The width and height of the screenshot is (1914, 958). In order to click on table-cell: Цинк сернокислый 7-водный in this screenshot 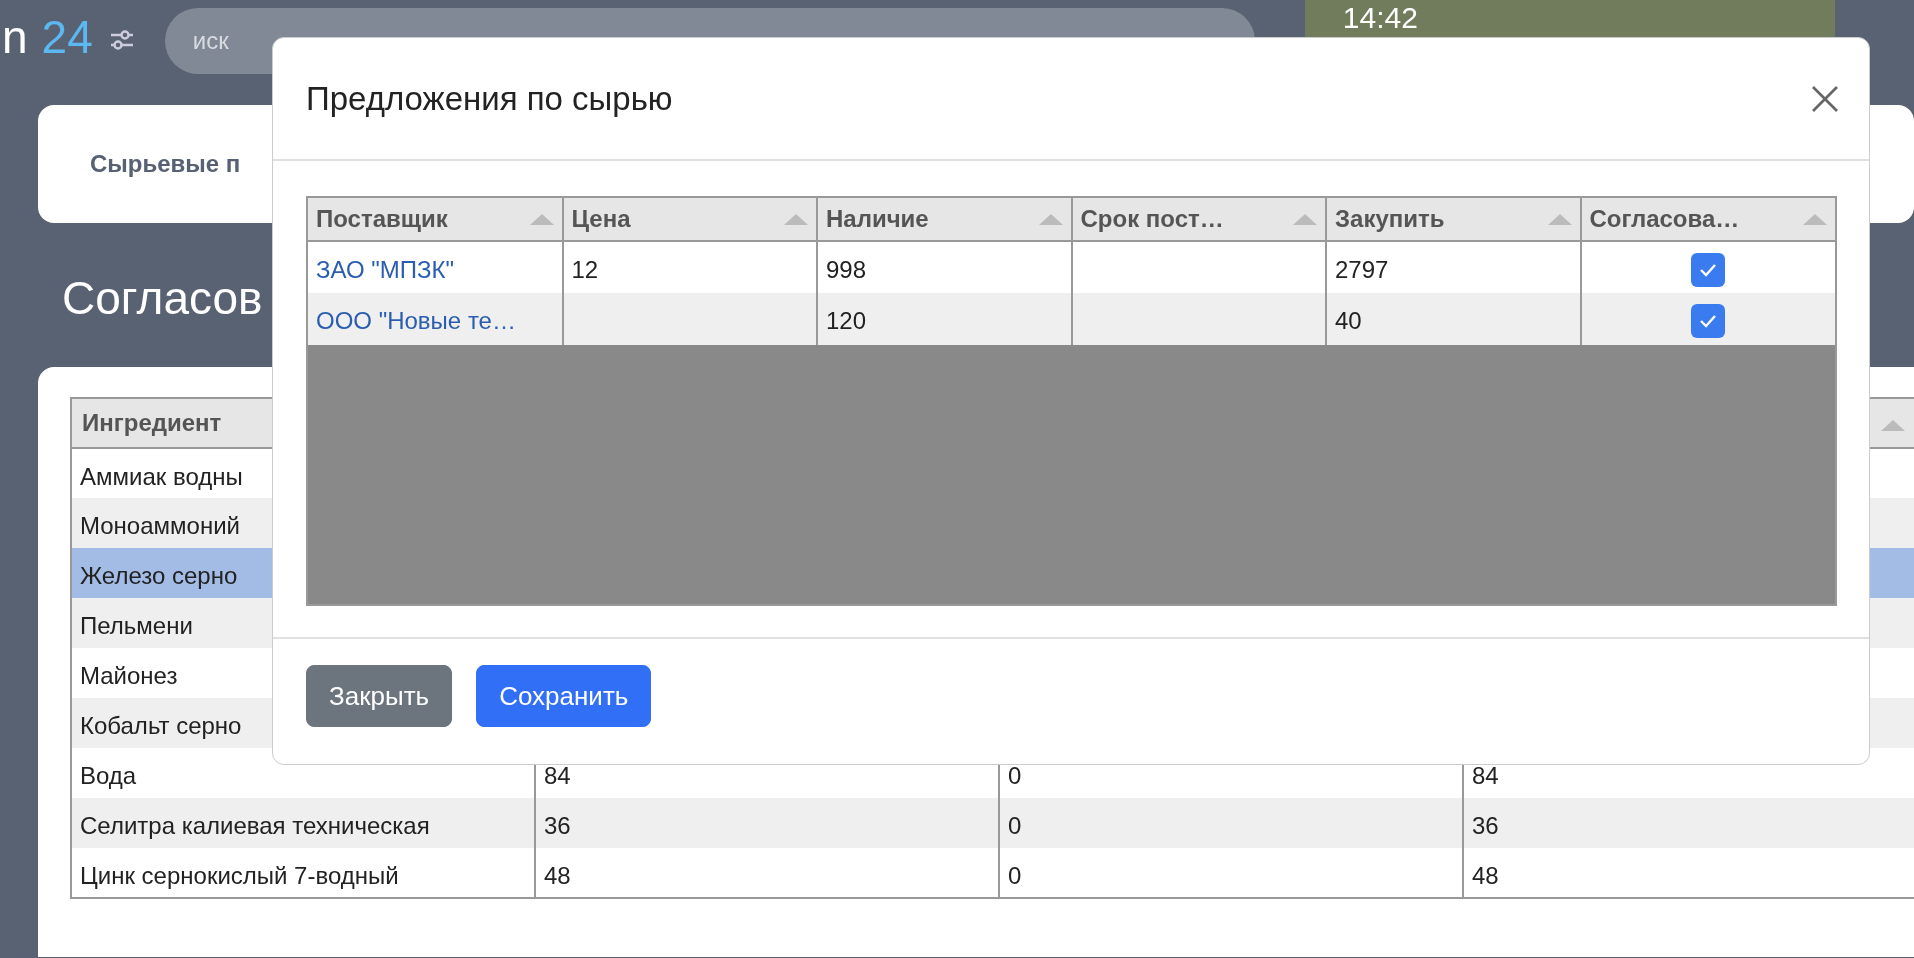, I will do `click(239, 875)`.